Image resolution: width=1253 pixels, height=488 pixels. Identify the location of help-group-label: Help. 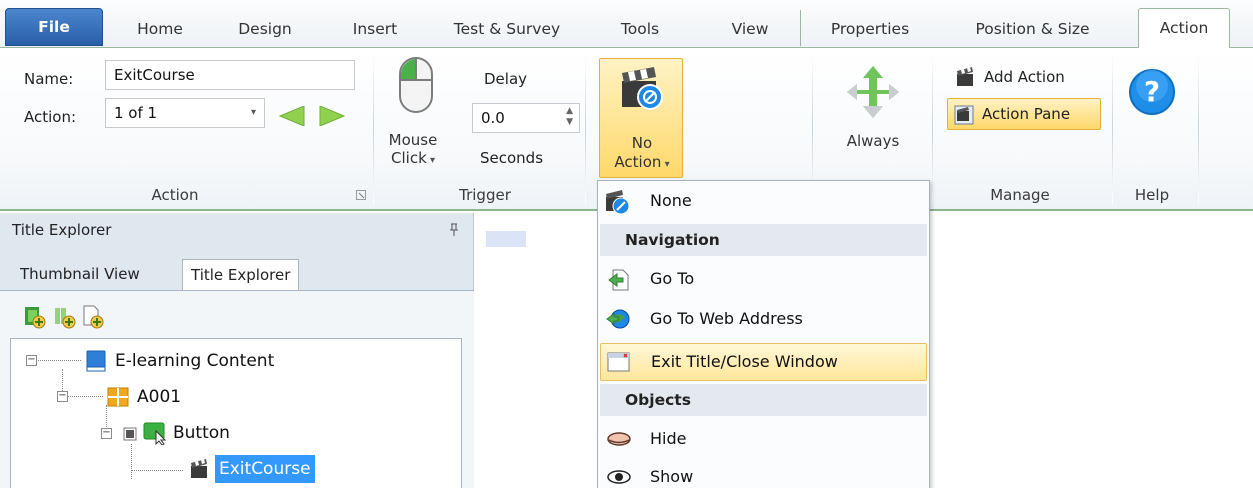
(1152, 195).